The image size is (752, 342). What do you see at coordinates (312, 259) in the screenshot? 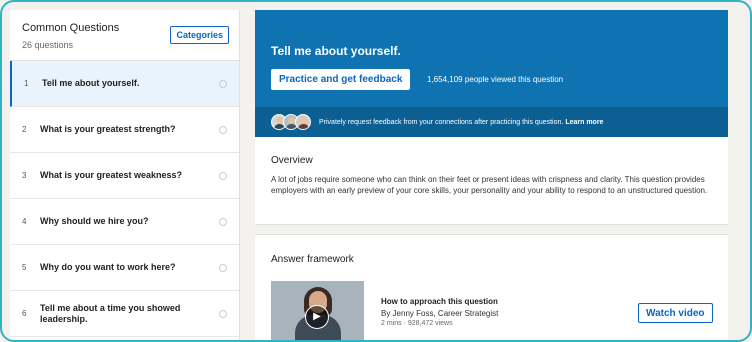
I see `framework-title: Answer framework` at bounding box center [312, 259].